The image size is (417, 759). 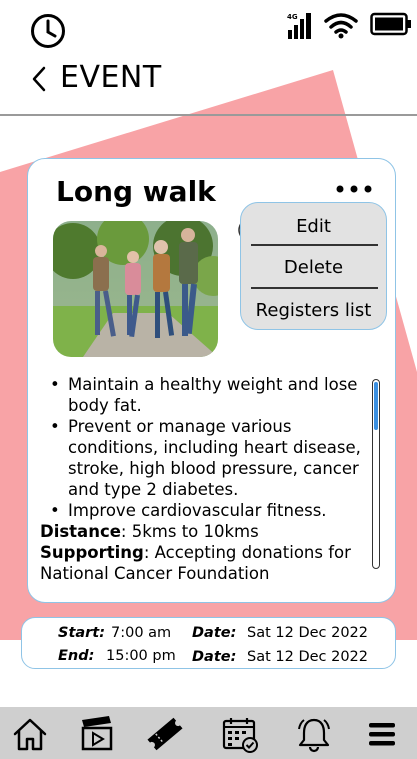 What do you see at coordinates (205, 510) in the screenshot?
I see `benefit-item: Improve cardiovascular fitness.` at bounding box center [205, 510].